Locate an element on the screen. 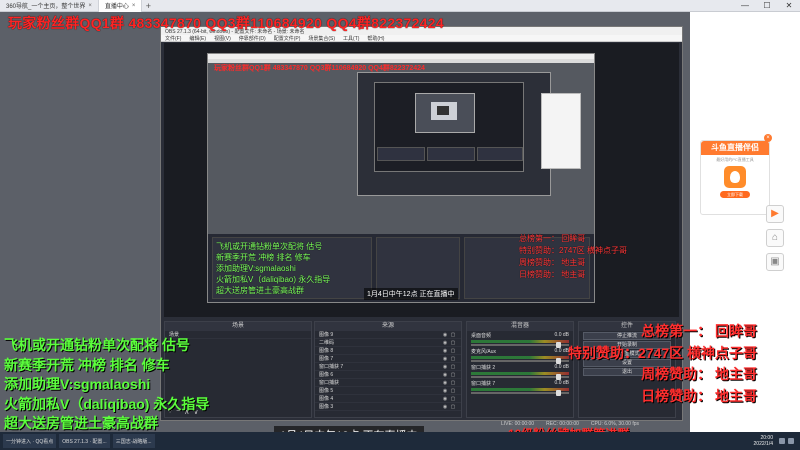 The height and width of the screenshot is (450, 800). ad-close-button: × is located at coordinates (768, 138).